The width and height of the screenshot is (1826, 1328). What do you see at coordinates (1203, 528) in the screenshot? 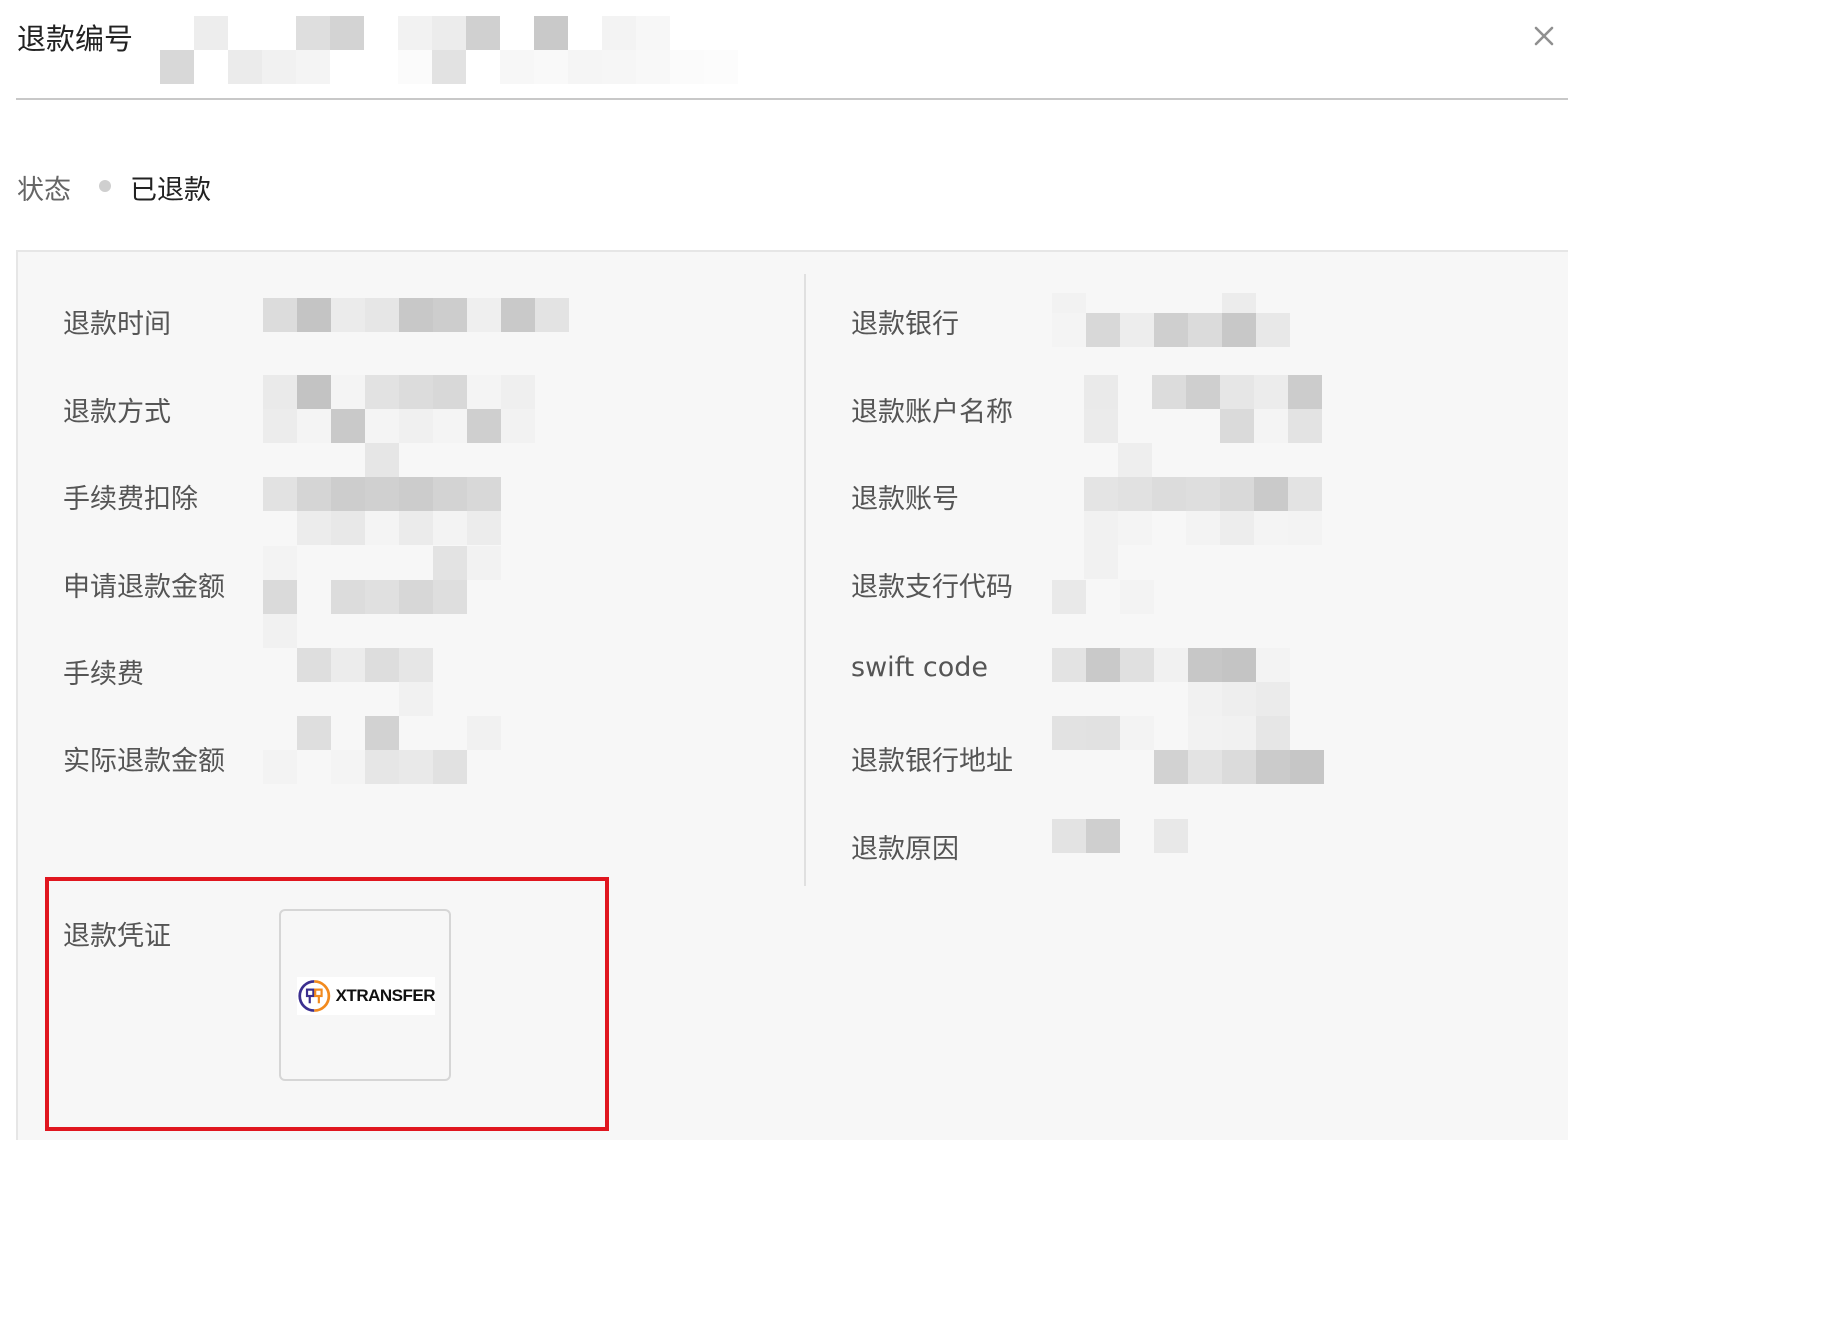
I see `account-number-redacted` at bounding box center [1203, 528].